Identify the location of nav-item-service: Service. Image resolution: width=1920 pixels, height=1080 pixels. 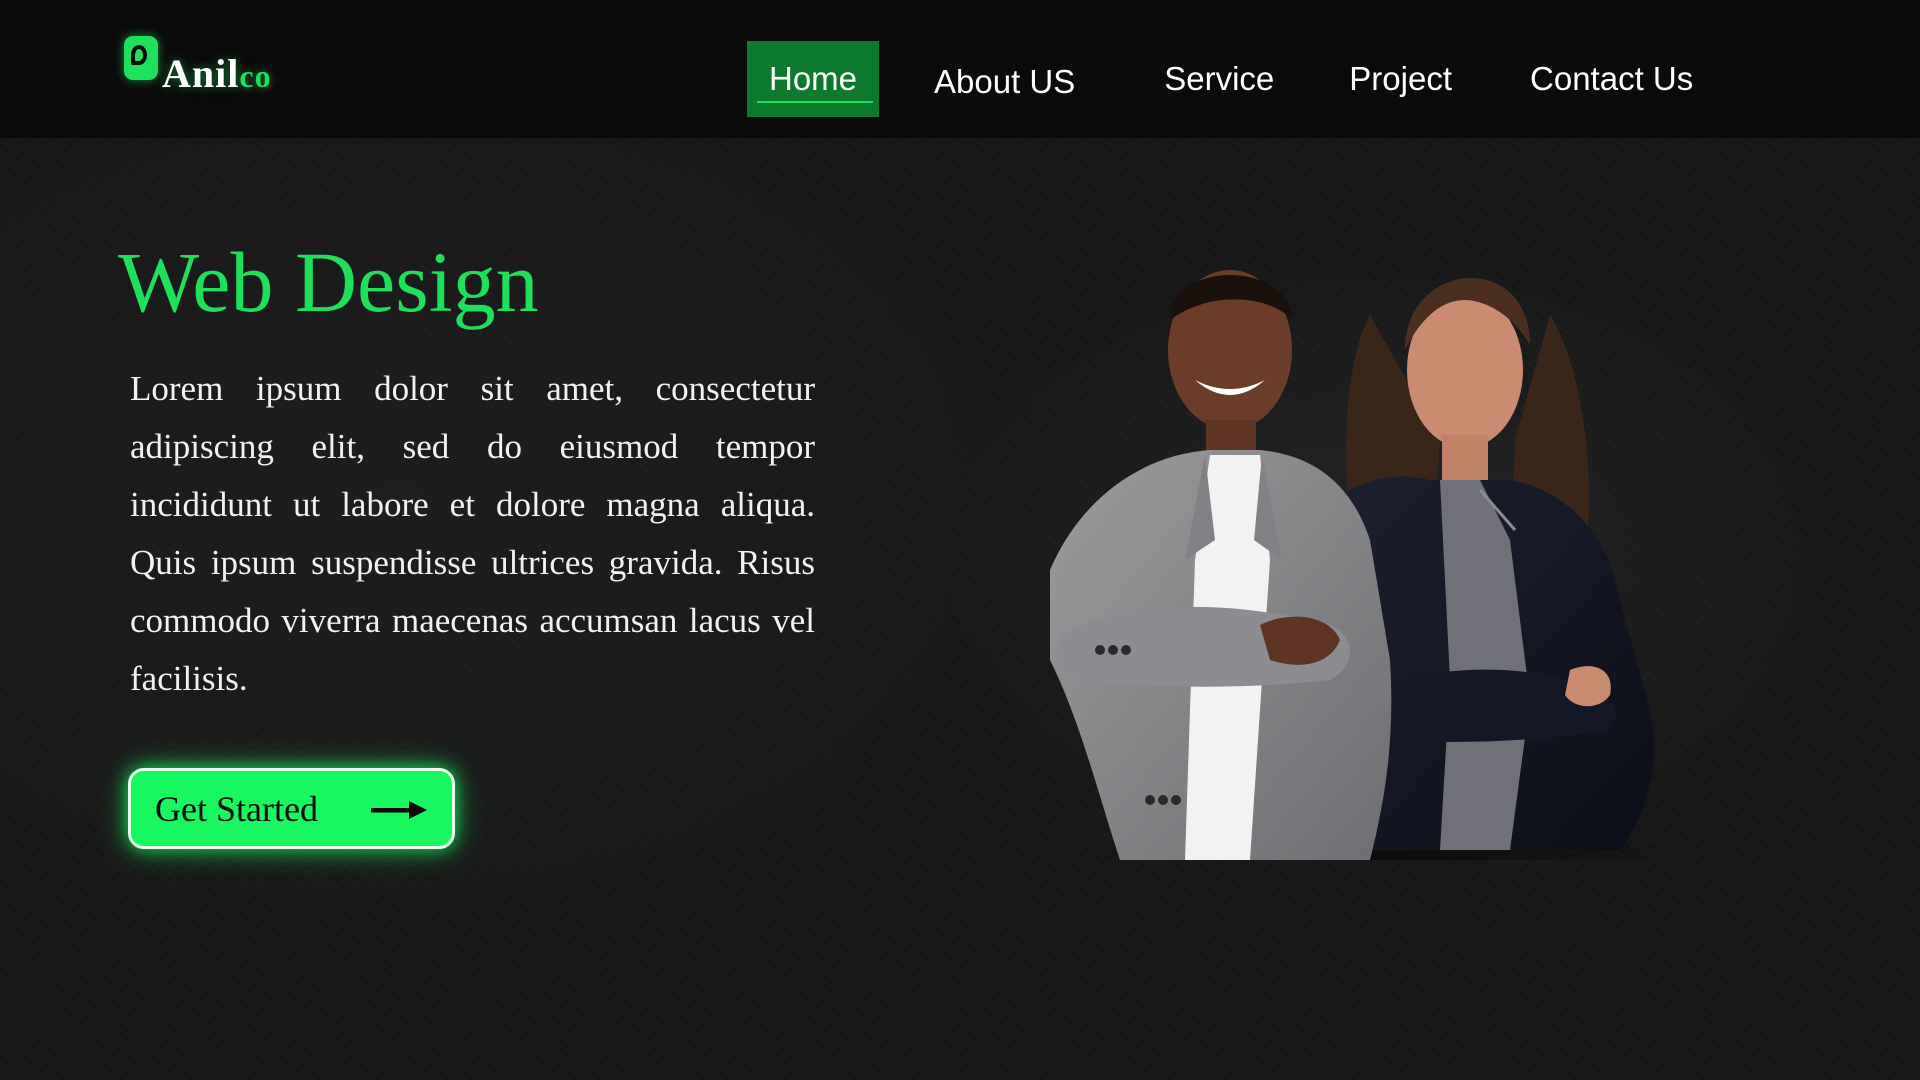
(1219, 79).